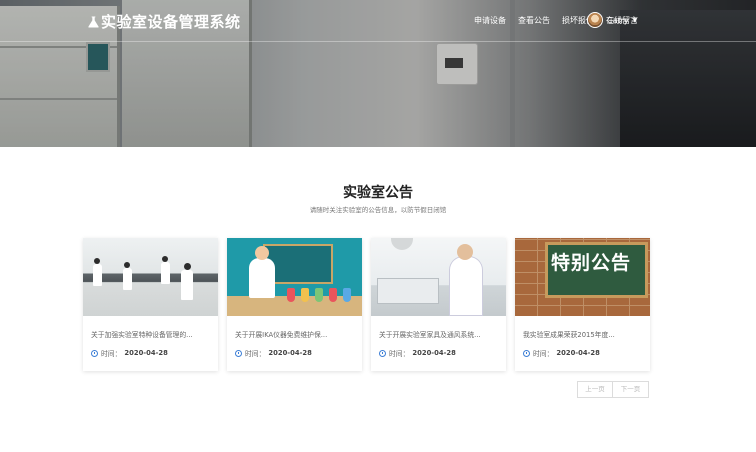 This screenshot has height=452, width=756. Describe the element at coordinates (582, 277) in the screenshot. I see `special-notice-image: 特别公告` at that location.